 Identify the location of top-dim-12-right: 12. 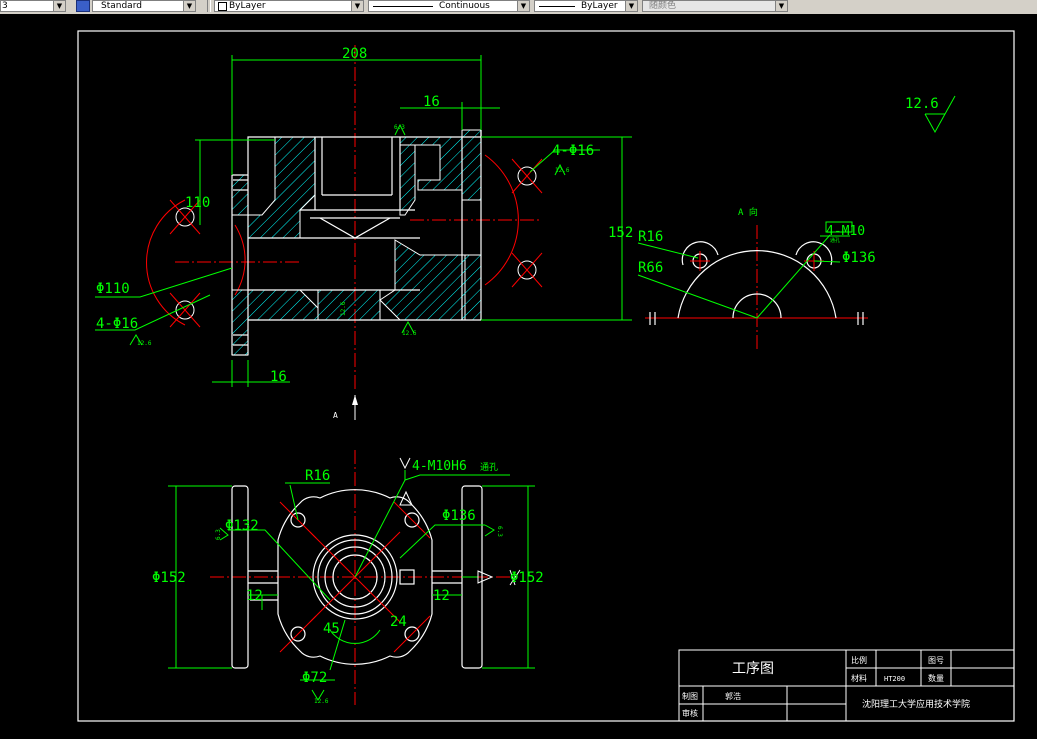
(441, 596).